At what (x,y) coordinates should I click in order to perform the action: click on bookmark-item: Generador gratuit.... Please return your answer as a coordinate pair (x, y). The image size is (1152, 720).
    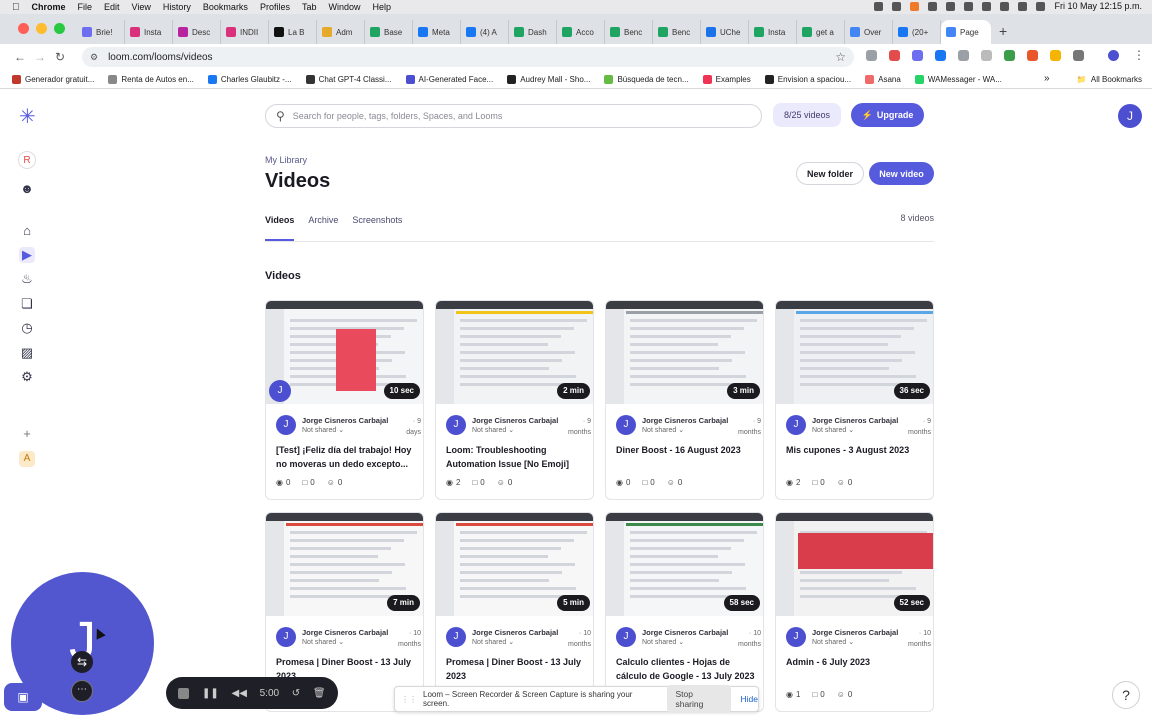
    Looking at the image, I should click on (53, 79).